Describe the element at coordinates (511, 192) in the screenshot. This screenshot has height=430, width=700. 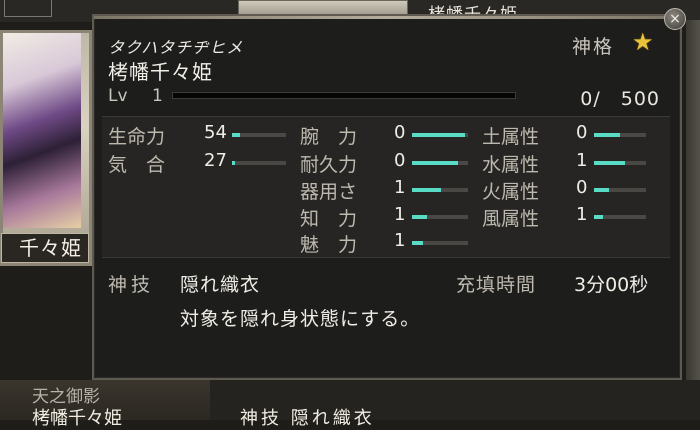
I see `stat-label: 火属性` at that location.